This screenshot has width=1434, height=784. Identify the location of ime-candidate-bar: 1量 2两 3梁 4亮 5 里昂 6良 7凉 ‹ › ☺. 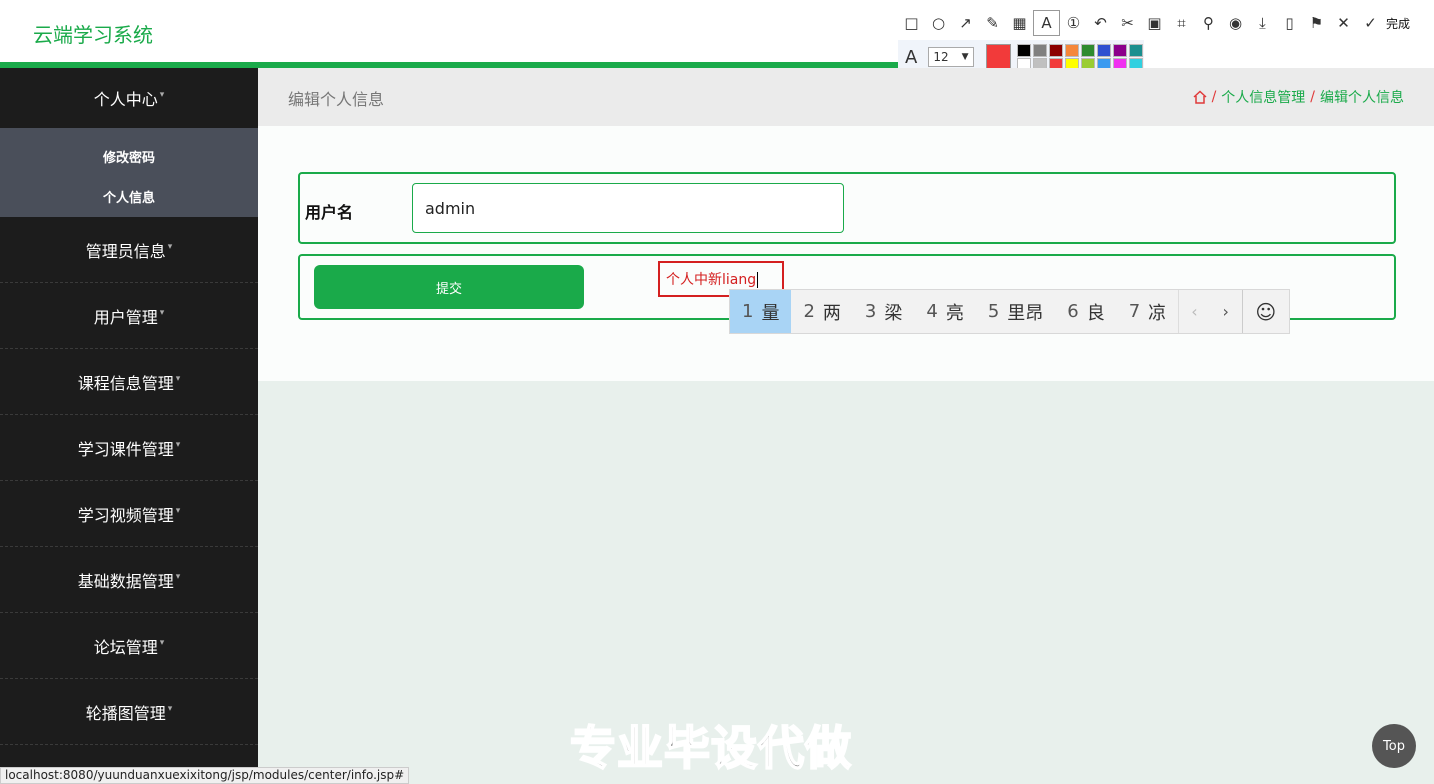
(1009, 311).